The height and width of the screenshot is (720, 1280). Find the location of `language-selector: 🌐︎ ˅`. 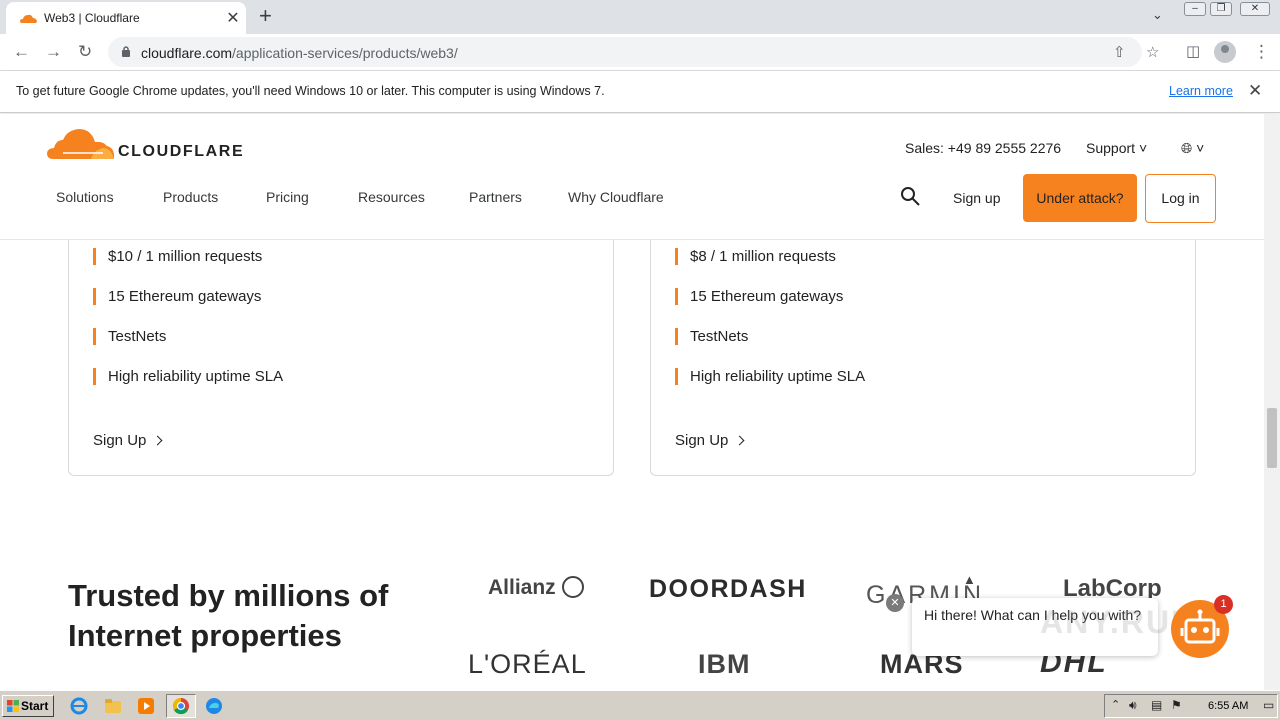

language-selector: 🌐︎ ˅ is located at coordinates (1192, 148).